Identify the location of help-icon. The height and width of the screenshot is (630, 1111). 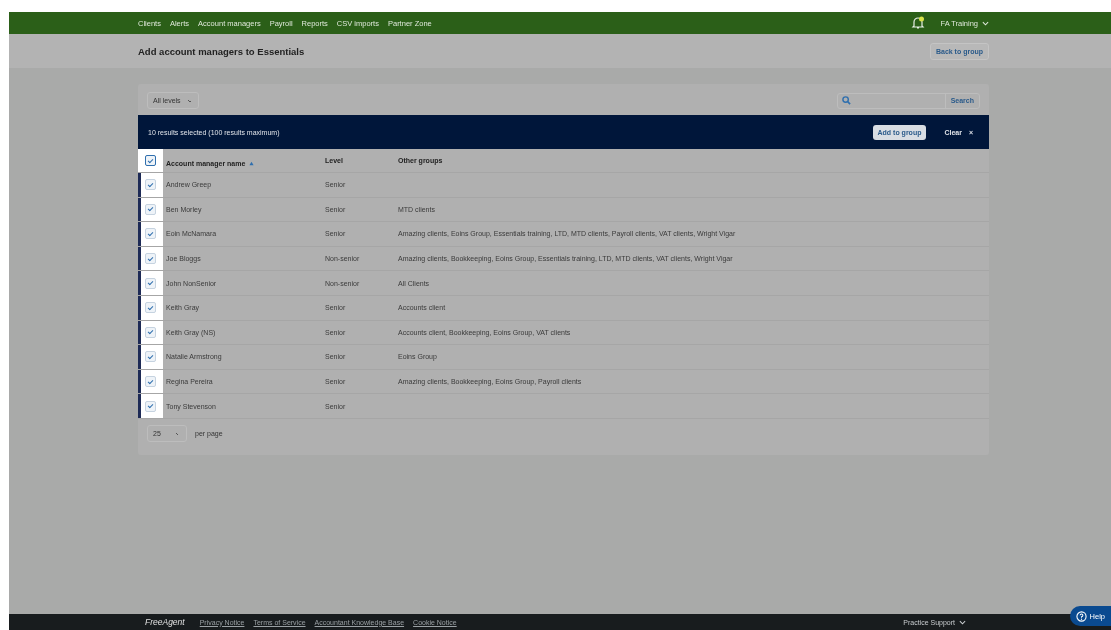
(1081, 616).